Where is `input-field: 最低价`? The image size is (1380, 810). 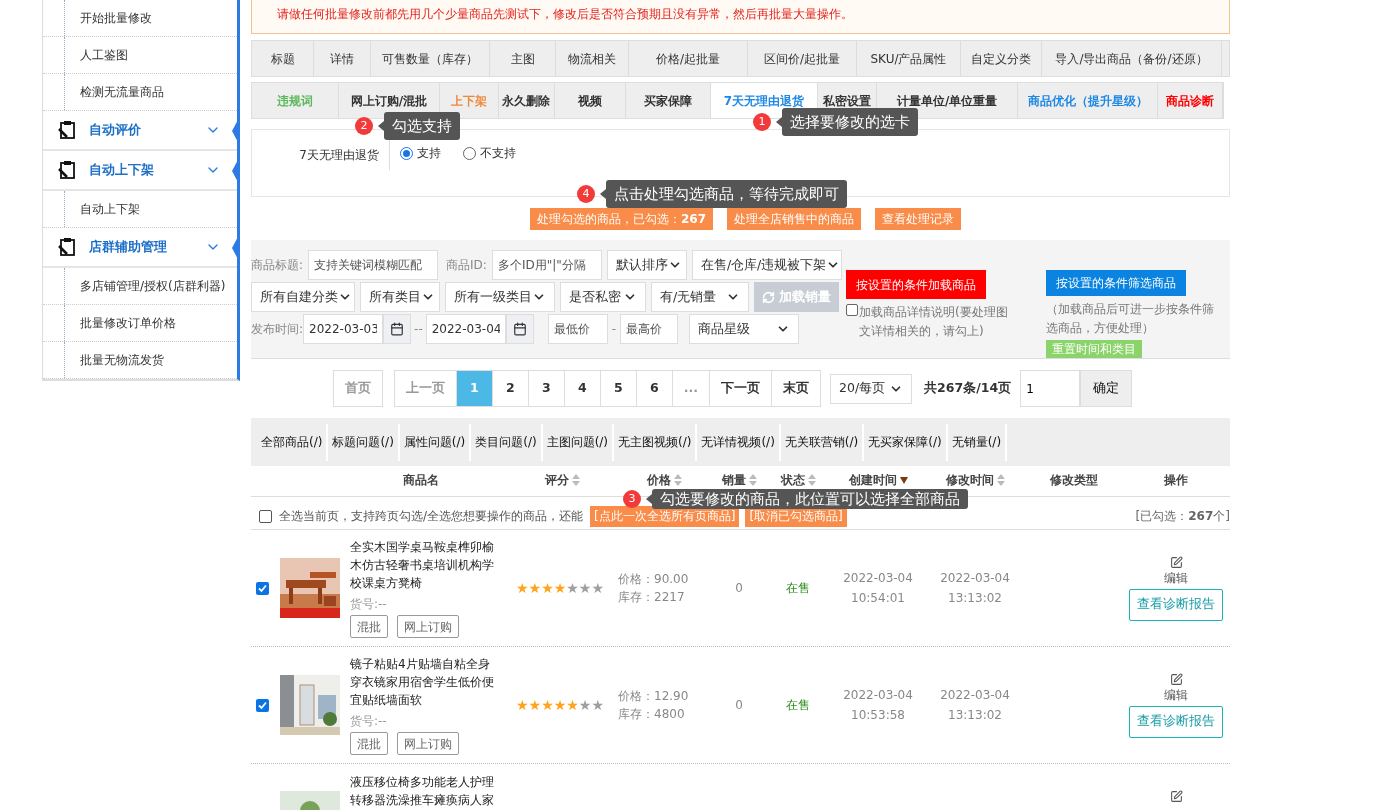
input-field: 最低价 is located at coordinates (577, 329).